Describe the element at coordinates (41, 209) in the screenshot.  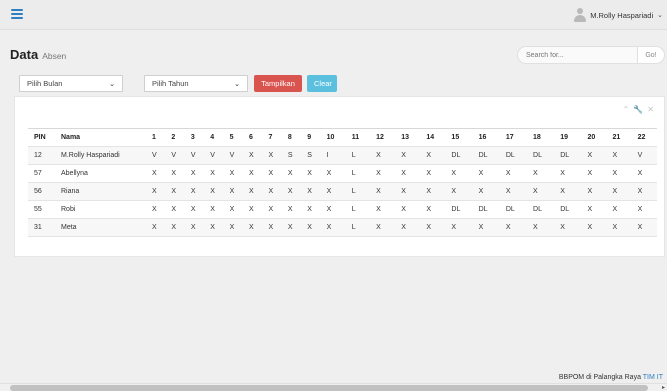
I see `table-cell: 55` at that location.